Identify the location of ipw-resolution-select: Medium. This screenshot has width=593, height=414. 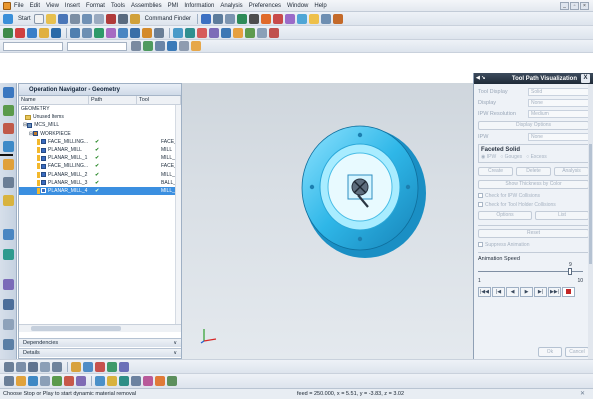
(558, 114).